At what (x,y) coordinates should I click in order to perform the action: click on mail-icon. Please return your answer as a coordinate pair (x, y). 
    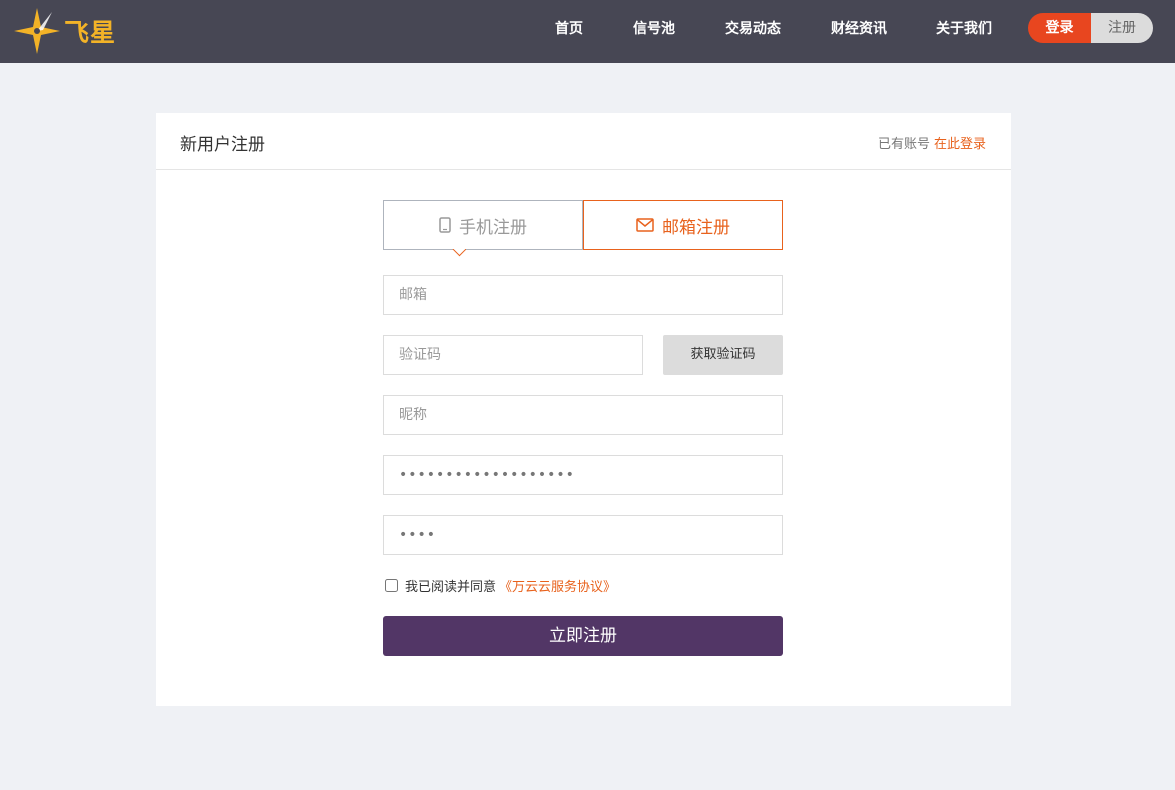
    Looking at the image, I should click on (645, 225).